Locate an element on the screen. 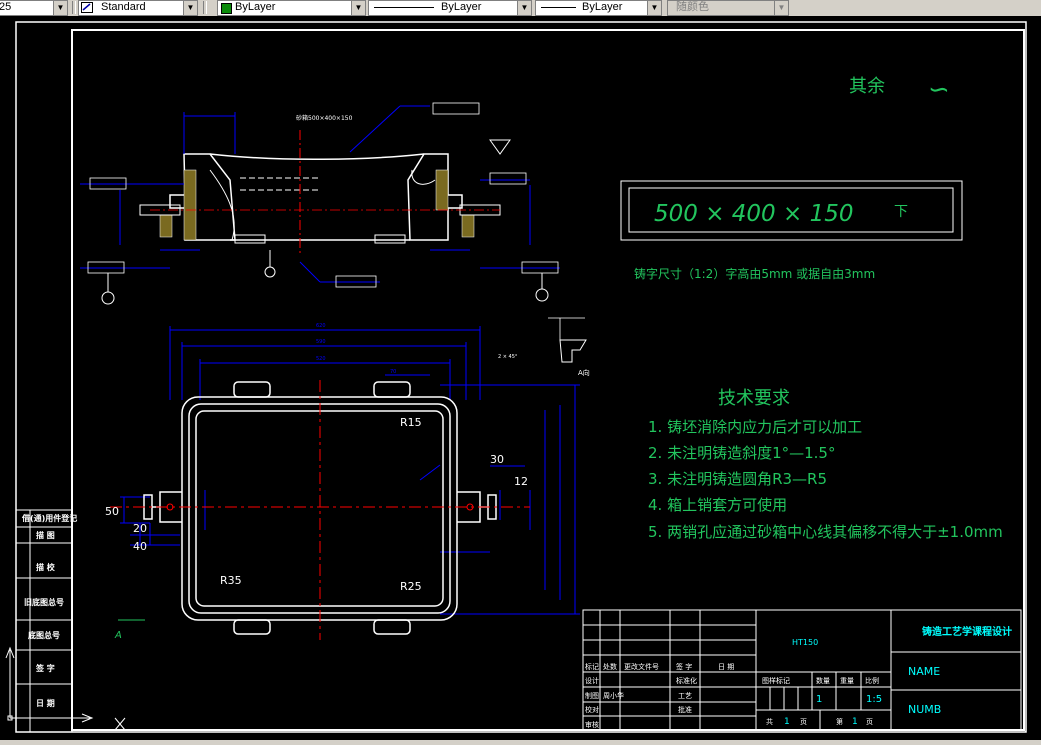 The width and height of the screenshot is (1041, 745). tb-header-col: 标记 is located at coordinates (592, 666).